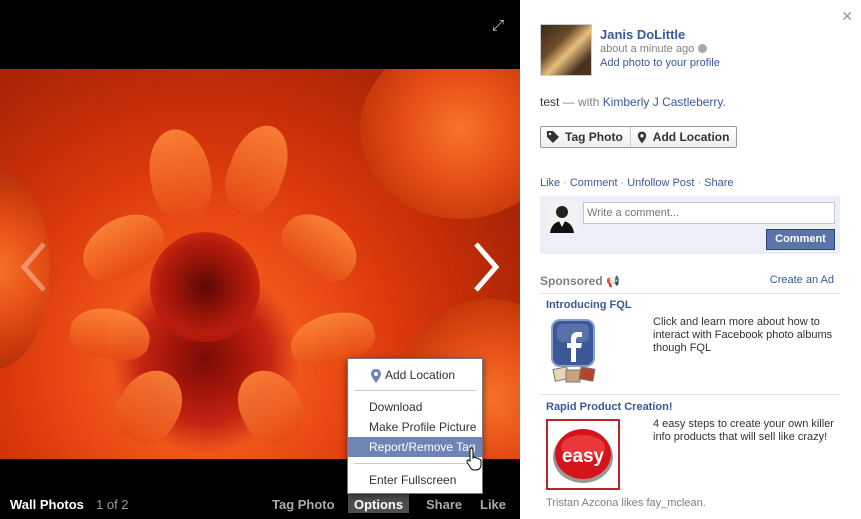 The width and height of the screenshot is (861, 519). Describe the element at coordinates (47, 504) in the screenshot. I see `album-title: Wall Photos` at that location.